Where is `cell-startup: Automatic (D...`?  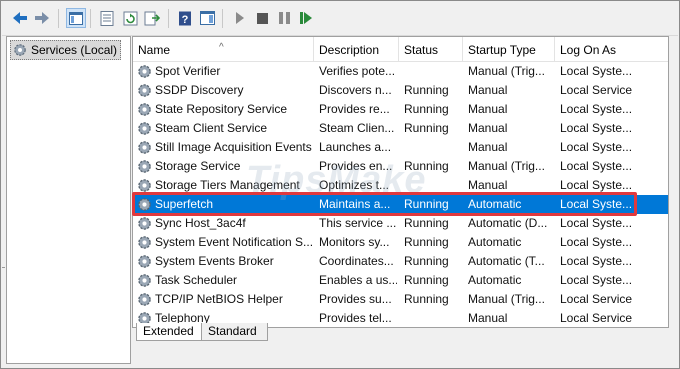
cell-startup: Automatic (D... is located at coordinates (508, 223).